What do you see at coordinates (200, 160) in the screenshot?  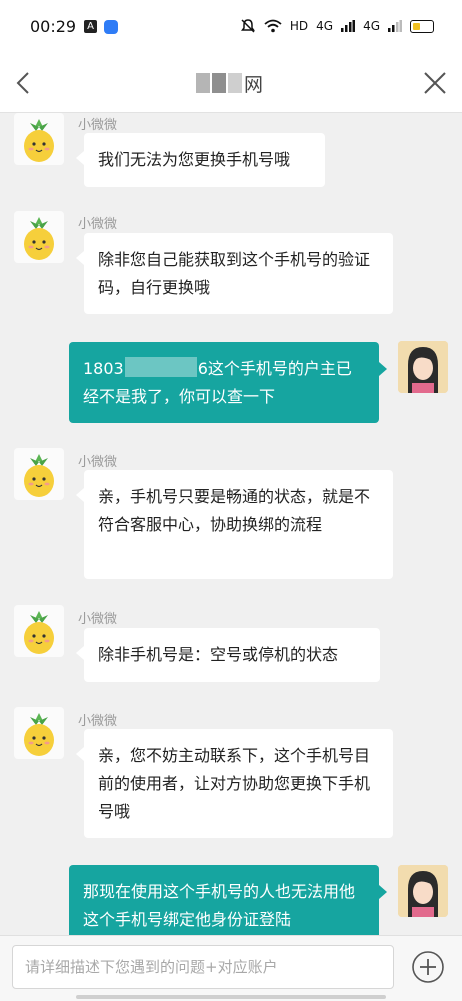 I see `agent-message-bubble: 我们无法为您更换手机号哦` at bounding box center [200, 160].